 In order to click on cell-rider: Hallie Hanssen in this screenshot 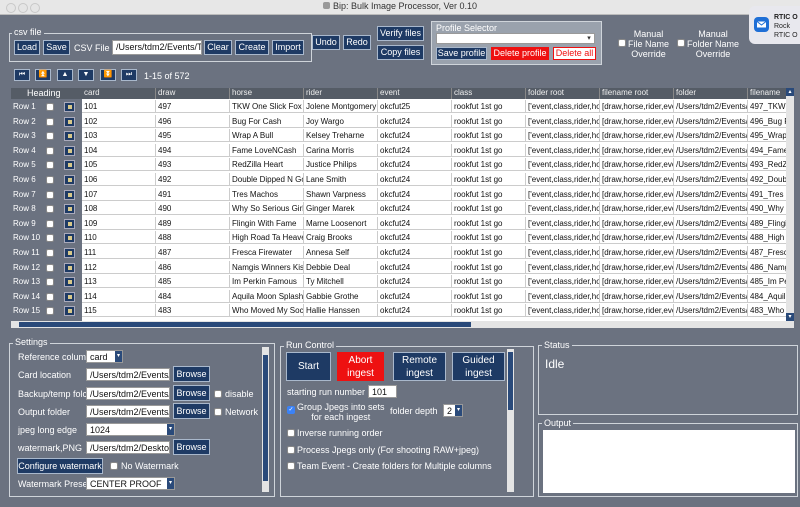, I will do `click(341, 311)`.